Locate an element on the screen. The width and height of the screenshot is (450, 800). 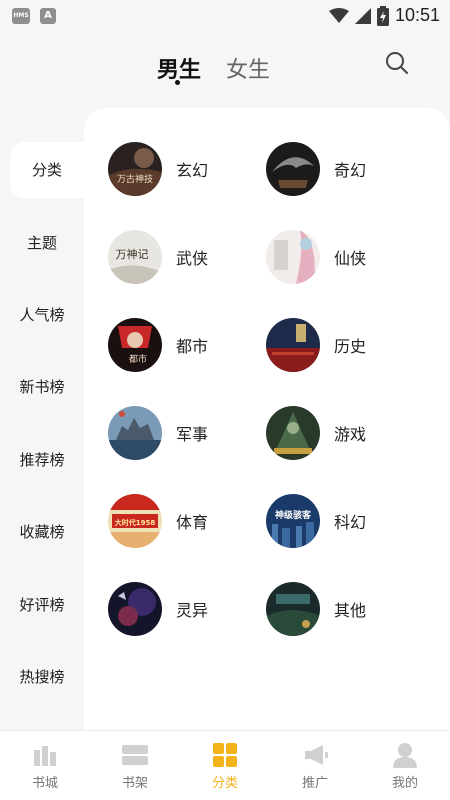
category-item: 神级骇客 科幻 is located at coordinates (341, 521).